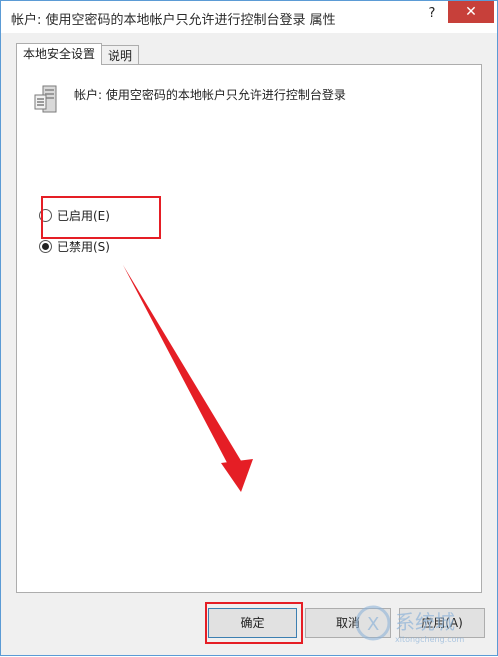 The width and height of the screenshot is (498, 657). Describe the element at coordinates (432, 14) in the screenshot. I see `help-button: ?` at that location.